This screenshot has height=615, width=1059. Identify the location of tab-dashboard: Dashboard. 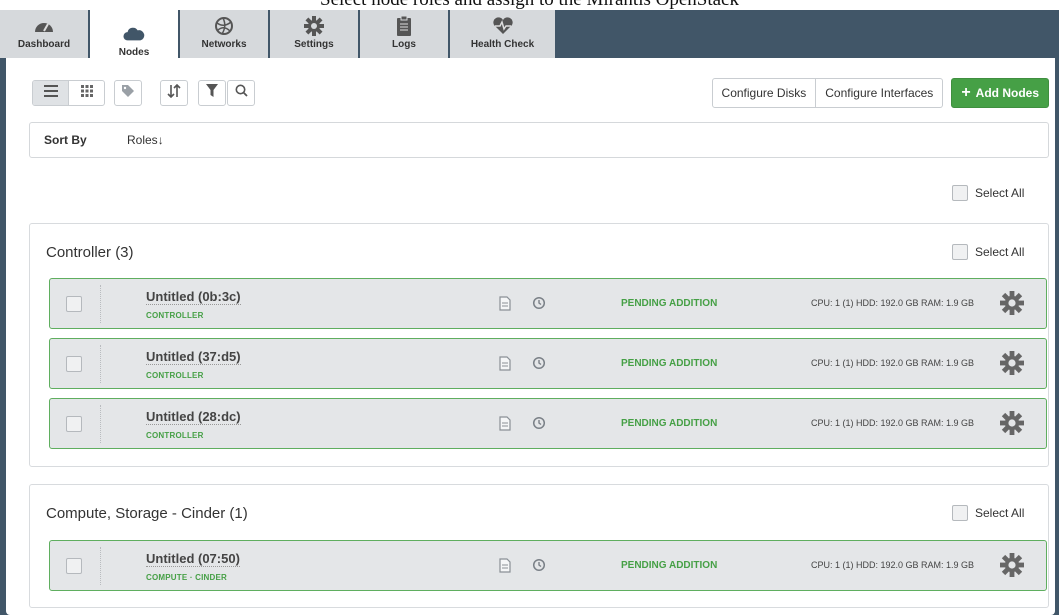
(44, 34).